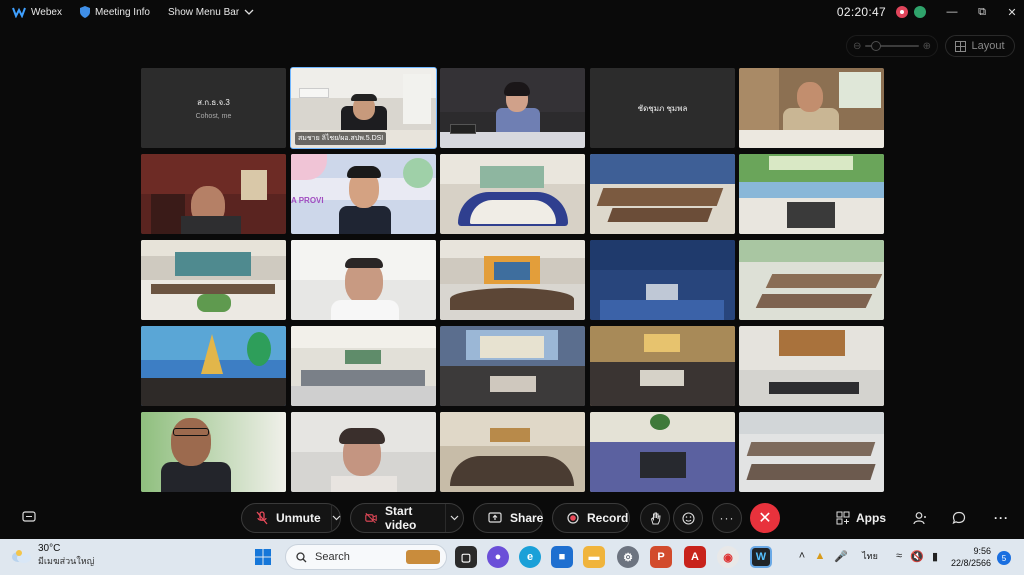 This screenshot has width=1024, height=575. Describe the element at coordinates (728, 557) in the screenshot. I see `chrome-button: ◉` at that location.